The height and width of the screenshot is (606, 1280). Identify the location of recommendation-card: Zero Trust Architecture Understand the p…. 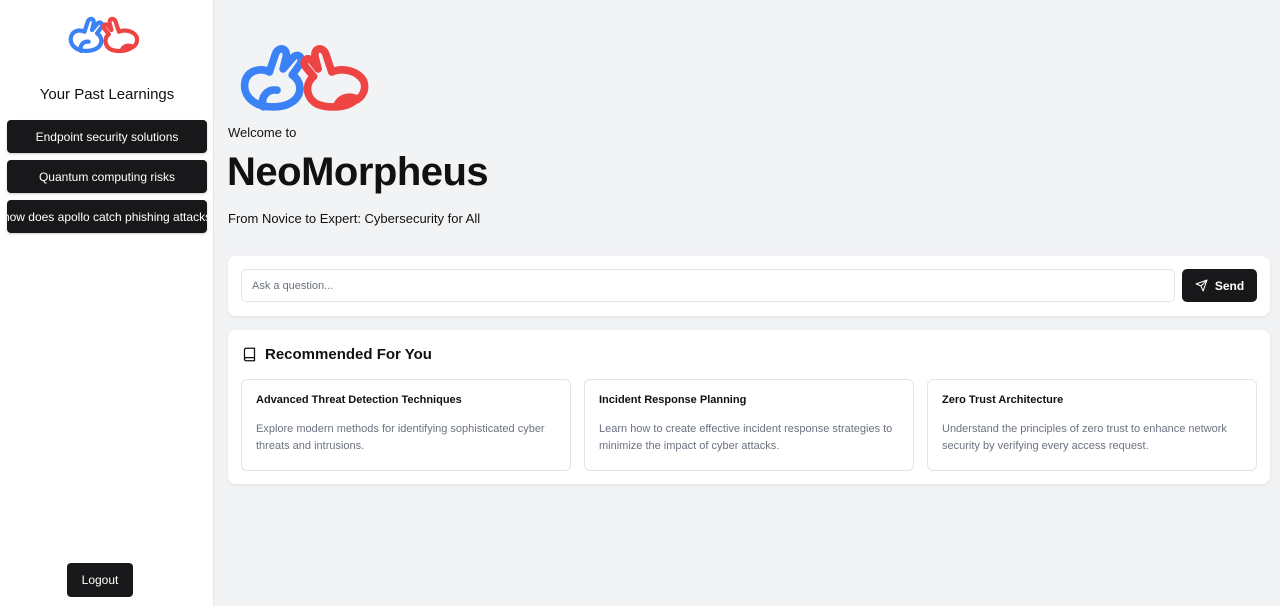
(1092, 425).